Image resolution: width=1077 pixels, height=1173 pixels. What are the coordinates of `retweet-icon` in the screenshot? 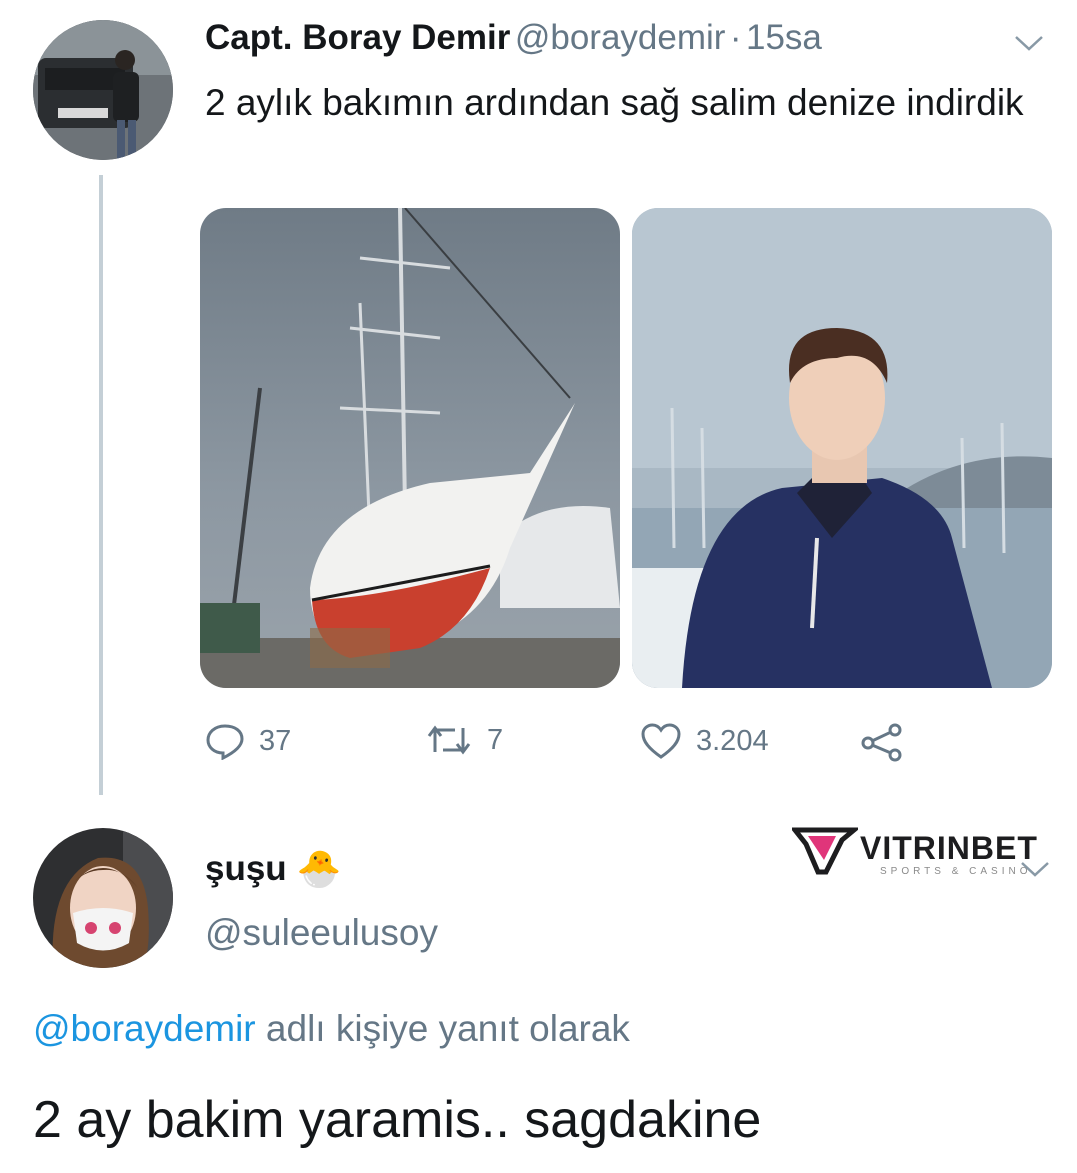 It's located at (449, 740).